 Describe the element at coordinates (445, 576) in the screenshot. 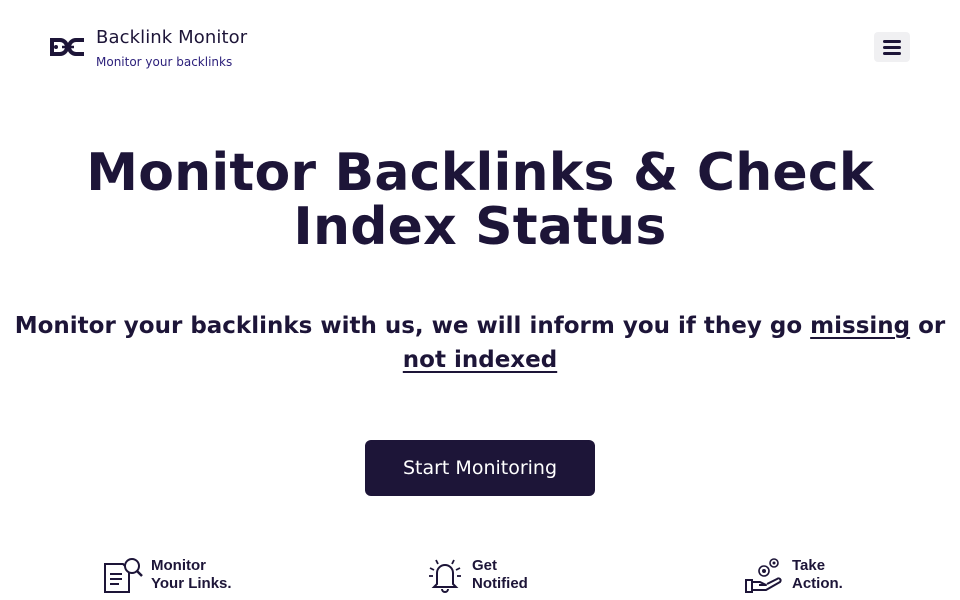

I see `bell-icon` at that location.